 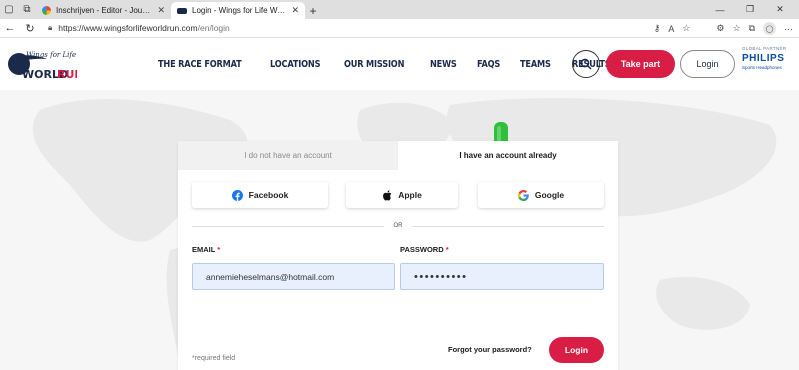 I want to click on partner-logo: GLOBAL PARTNER PHILIPS Sports Headphones, so click(x=768, y=65).